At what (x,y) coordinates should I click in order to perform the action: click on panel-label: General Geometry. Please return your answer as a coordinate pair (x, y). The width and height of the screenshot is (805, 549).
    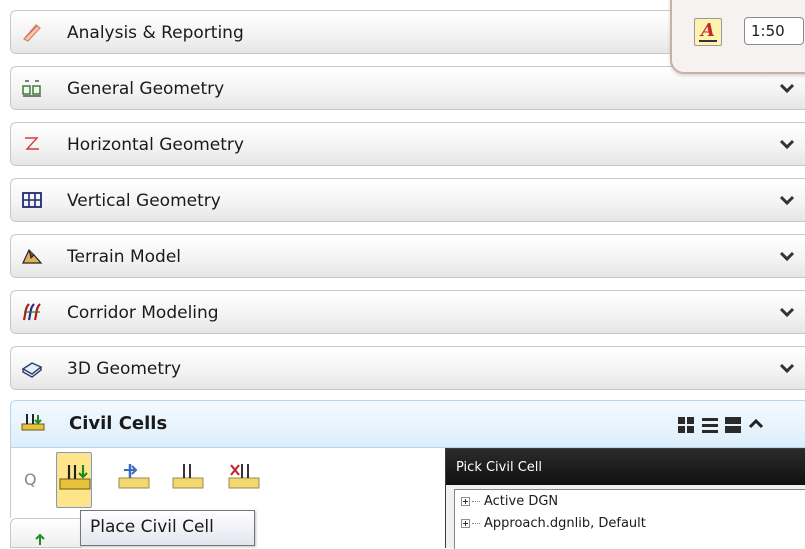
    Looking at the image, I should click on (146, 89).